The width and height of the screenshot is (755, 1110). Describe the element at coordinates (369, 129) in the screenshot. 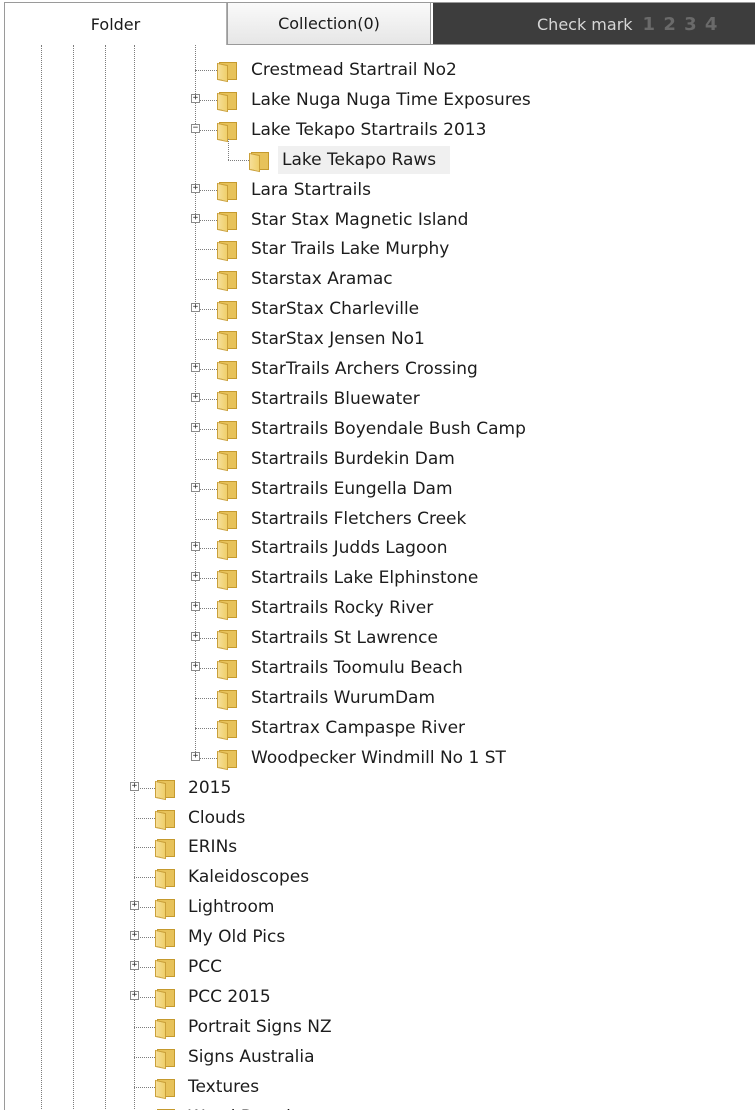

I see `tree-item-label: Lake Tekapo Startrails 2013` at that location.